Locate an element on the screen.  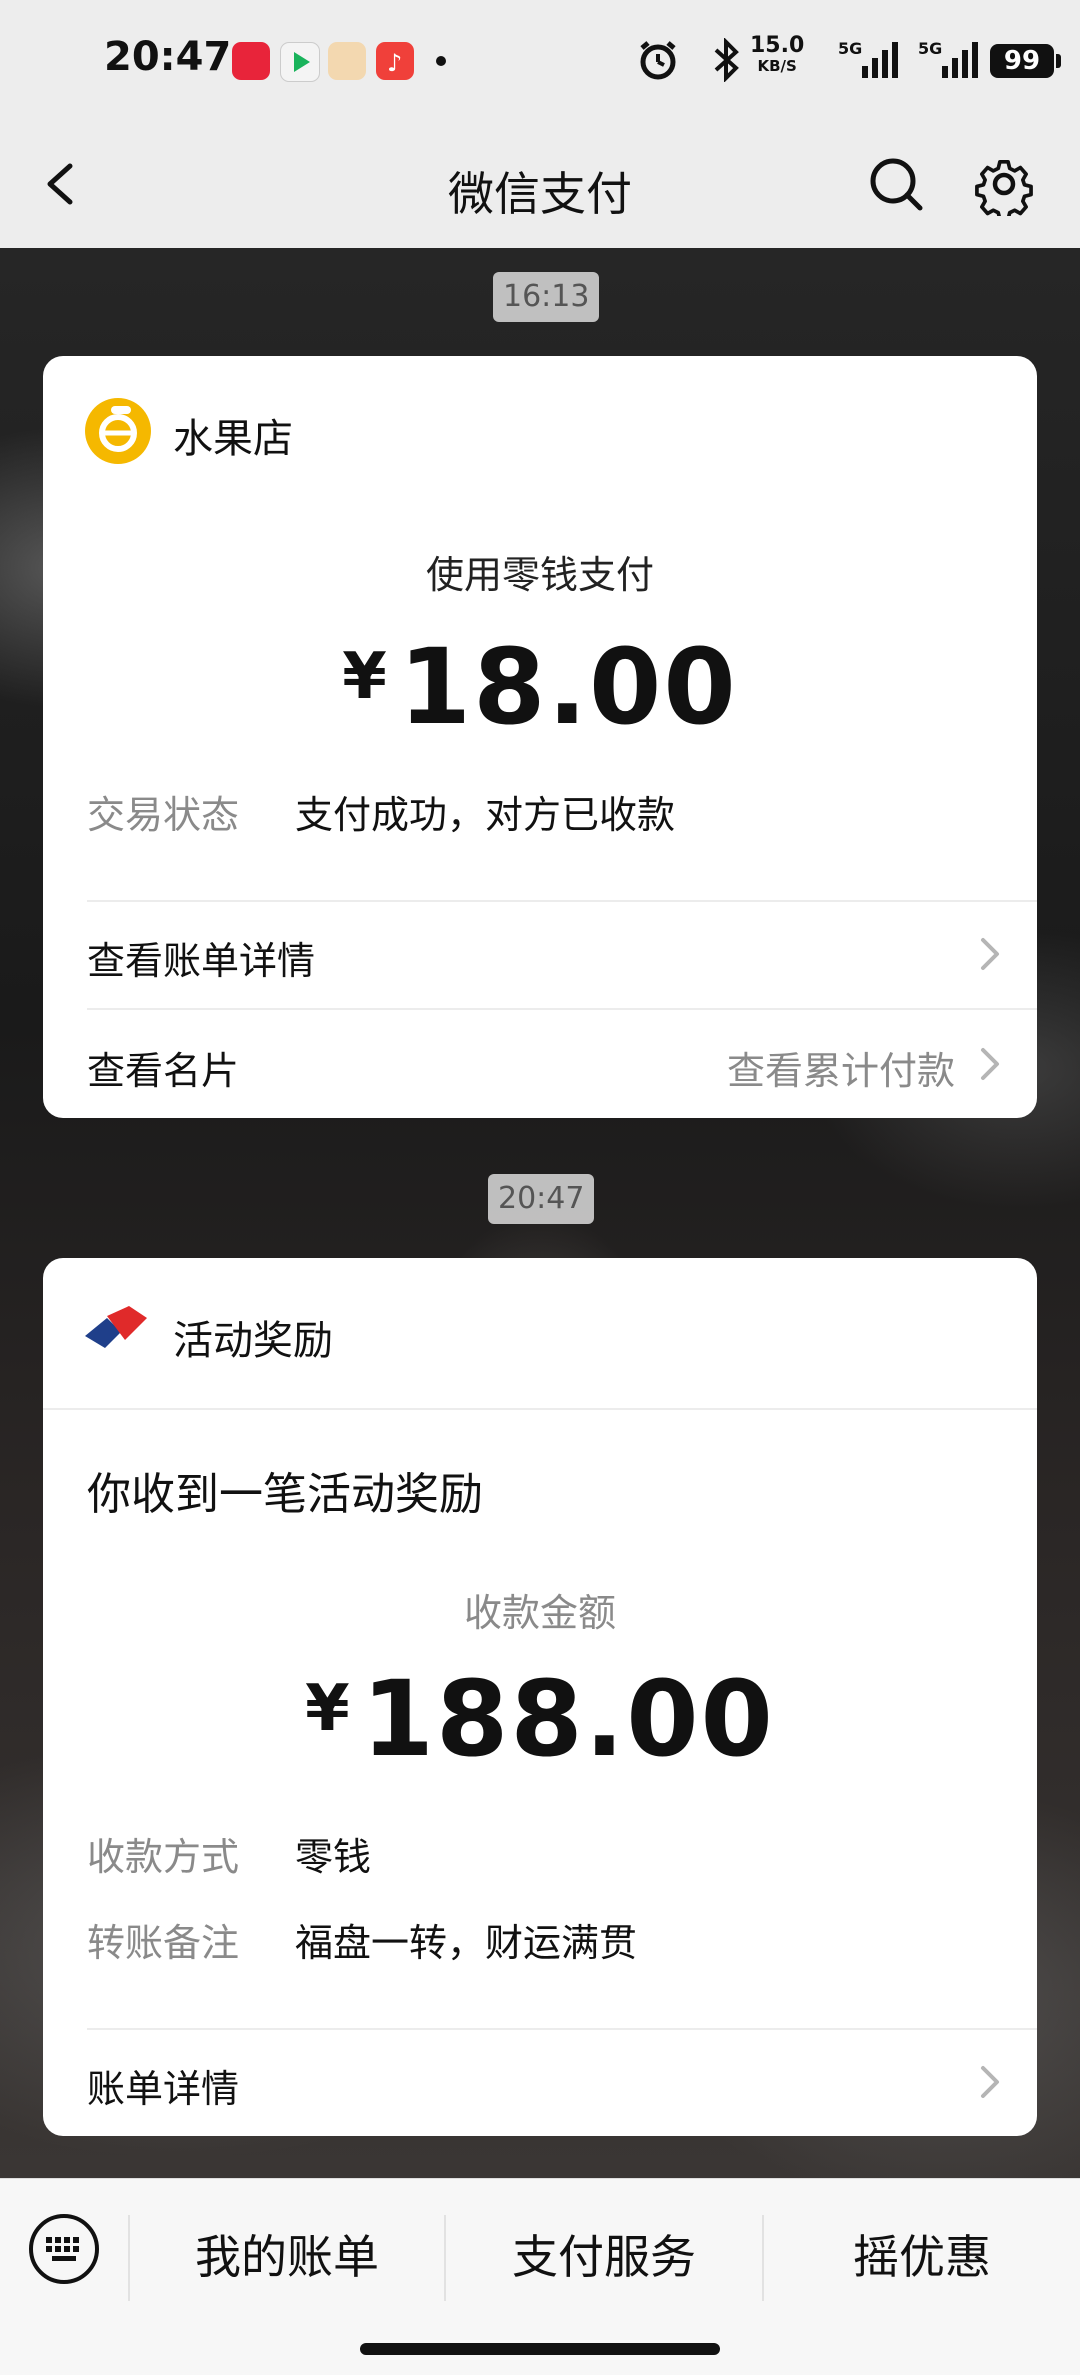
message-timestamp: 16:13 is located at coordinates (546, 297).